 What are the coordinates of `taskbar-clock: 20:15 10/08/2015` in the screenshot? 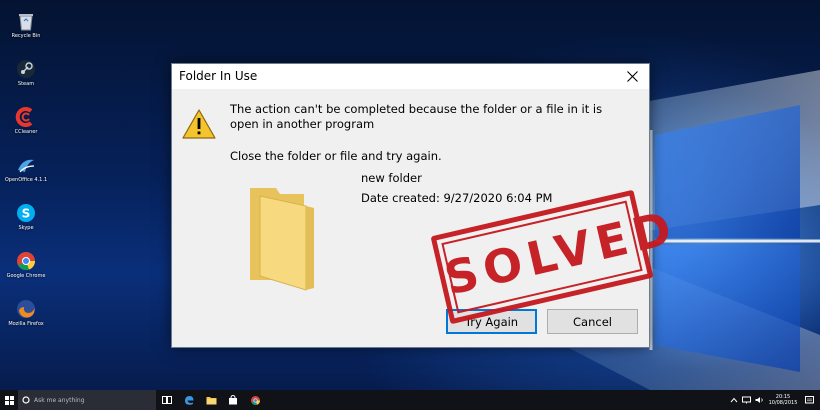 It's located at (783, 400).